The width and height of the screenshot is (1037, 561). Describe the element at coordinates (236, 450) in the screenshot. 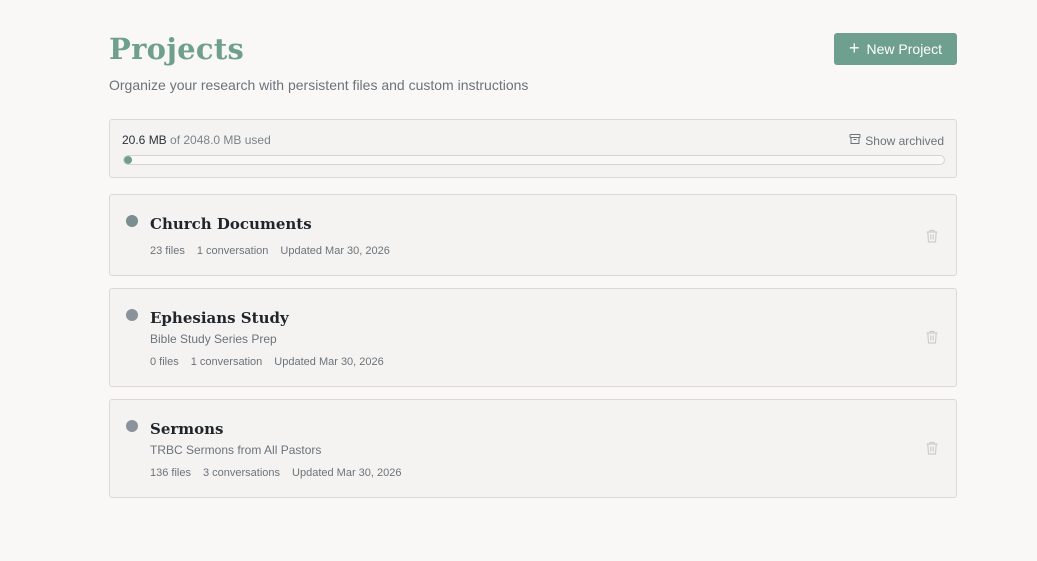

I see `project-description: TRBC Sermons from All Pastors` at that location.